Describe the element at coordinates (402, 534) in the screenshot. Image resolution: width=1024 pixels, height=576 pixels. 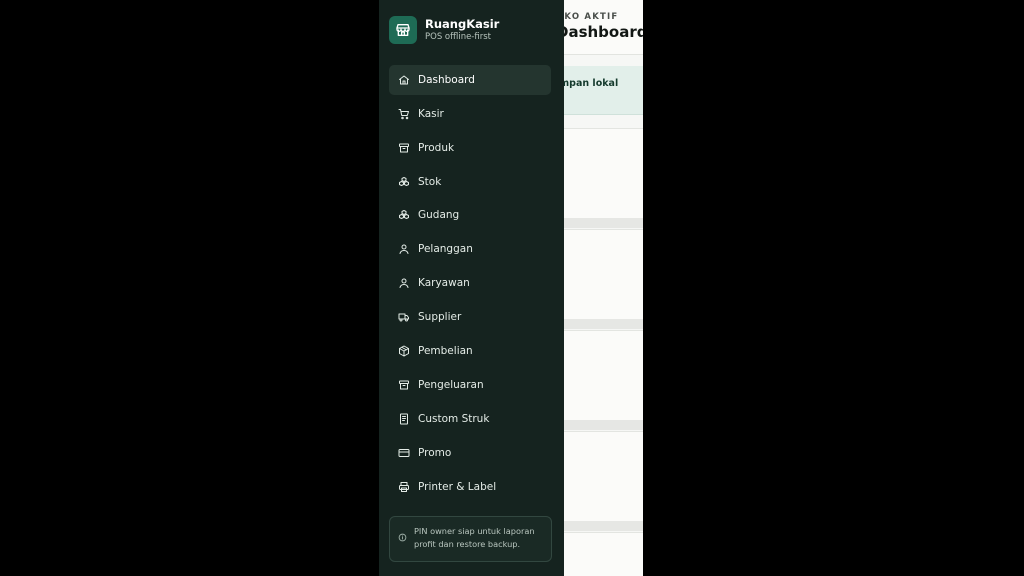
I see `info-icon` at that location.